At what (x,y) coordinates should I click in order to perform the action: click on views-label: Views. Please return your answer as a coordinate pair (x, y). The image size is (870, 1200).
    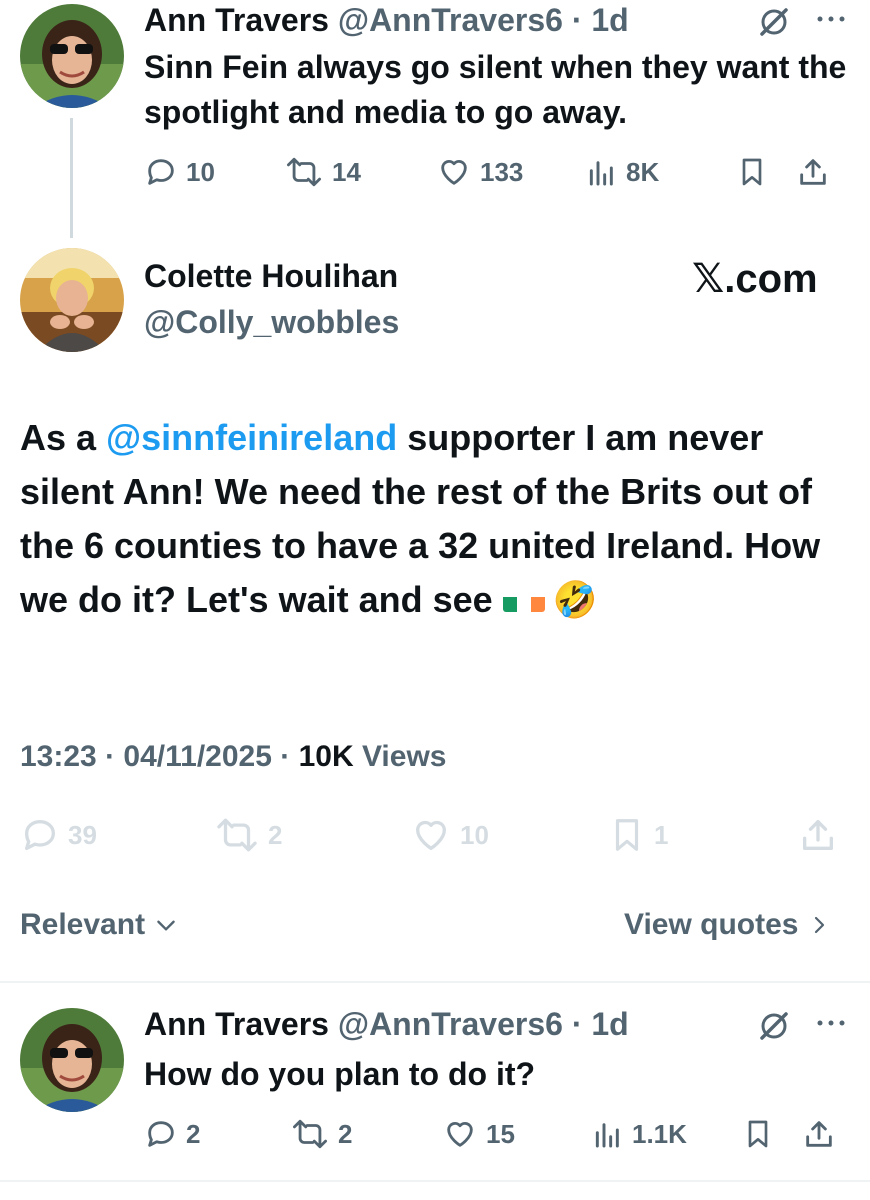
    Looking at the image, I should click on (404, 756).